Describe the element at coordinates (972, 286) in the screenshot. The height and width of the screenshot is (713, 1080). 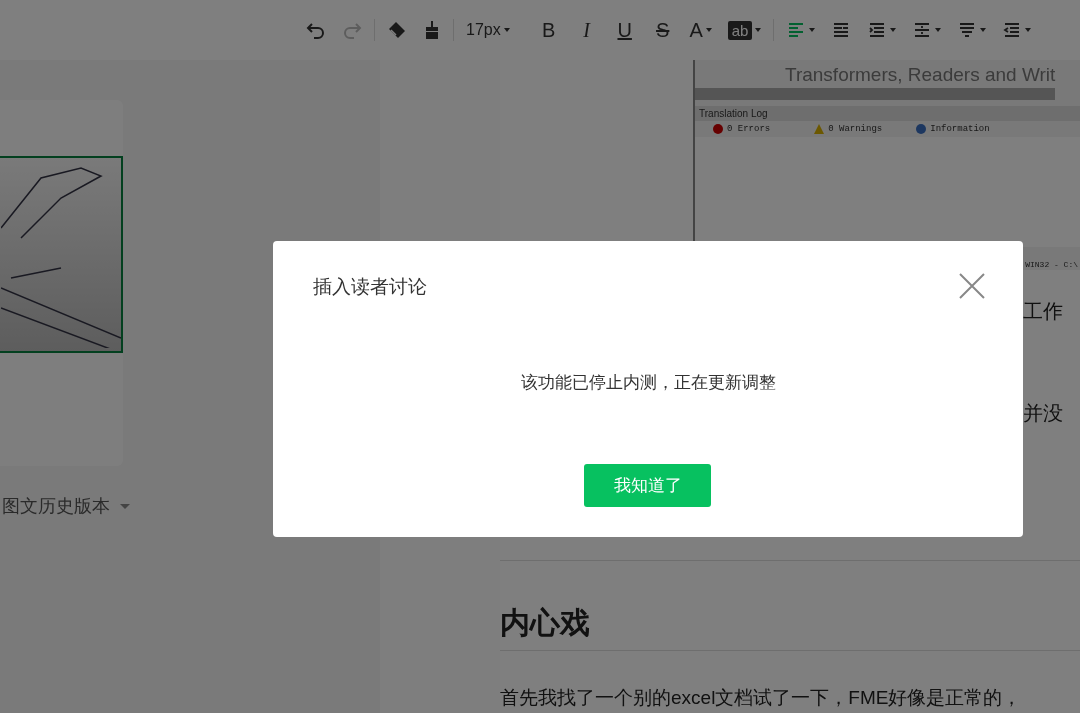
I see `close-icon` at that location.